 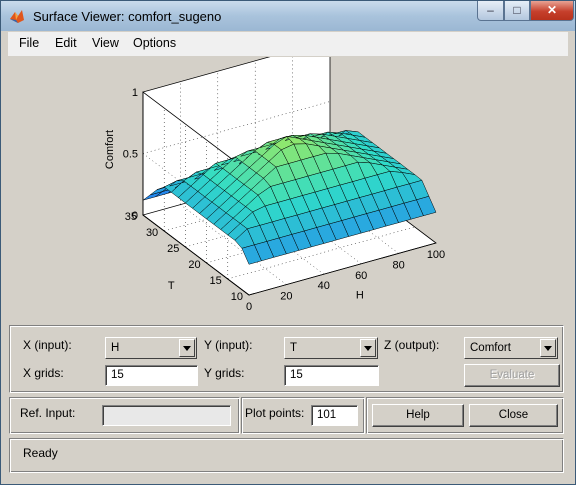 I want to click on ref-input-label: Ref. Input:, so click(x=48, y=413).